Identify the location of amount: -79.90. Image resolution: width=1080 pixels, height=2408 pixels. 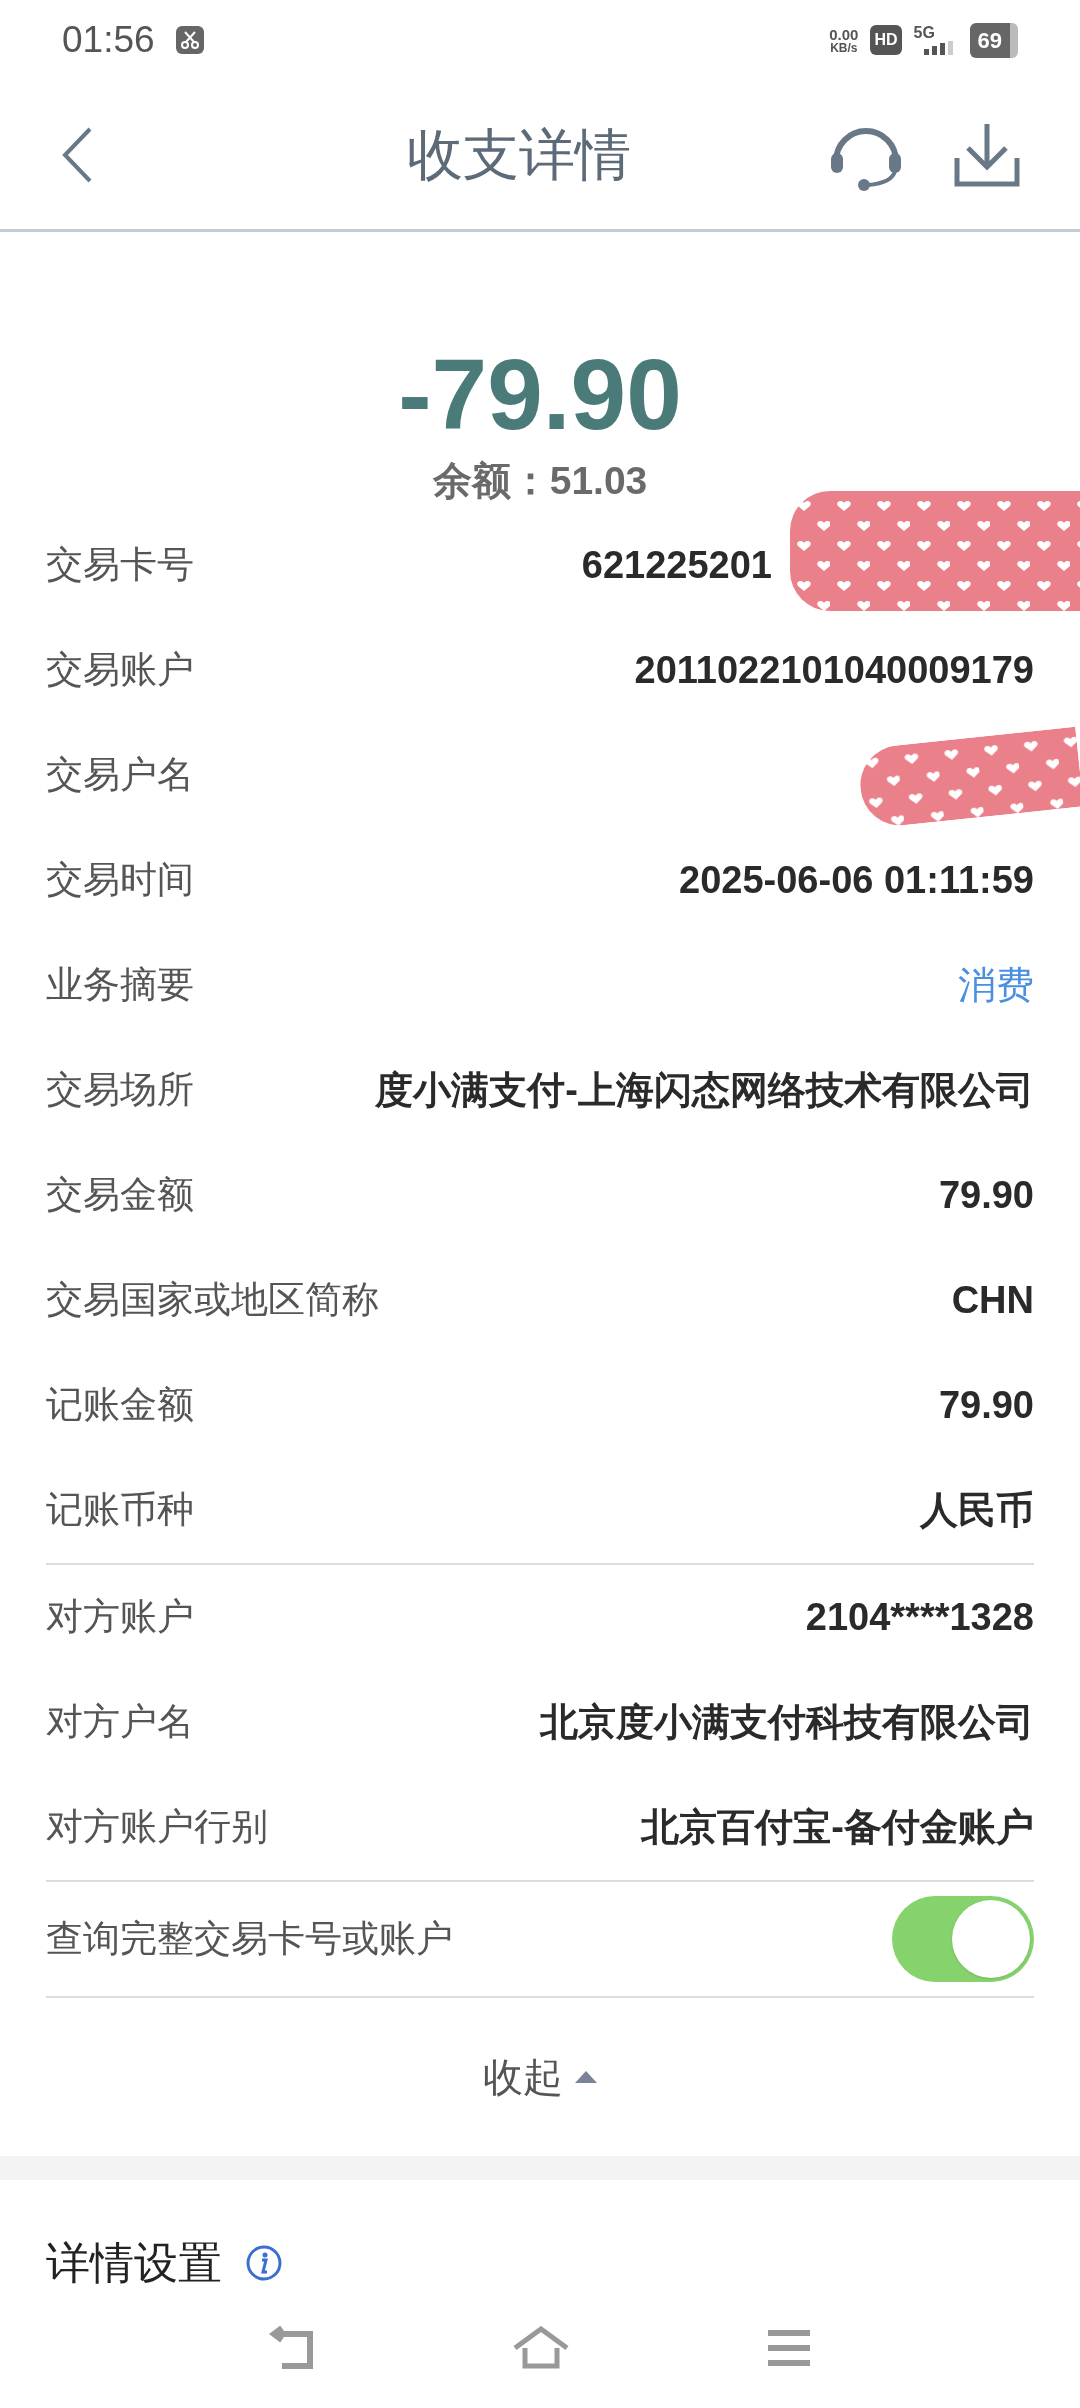
(540, 394).